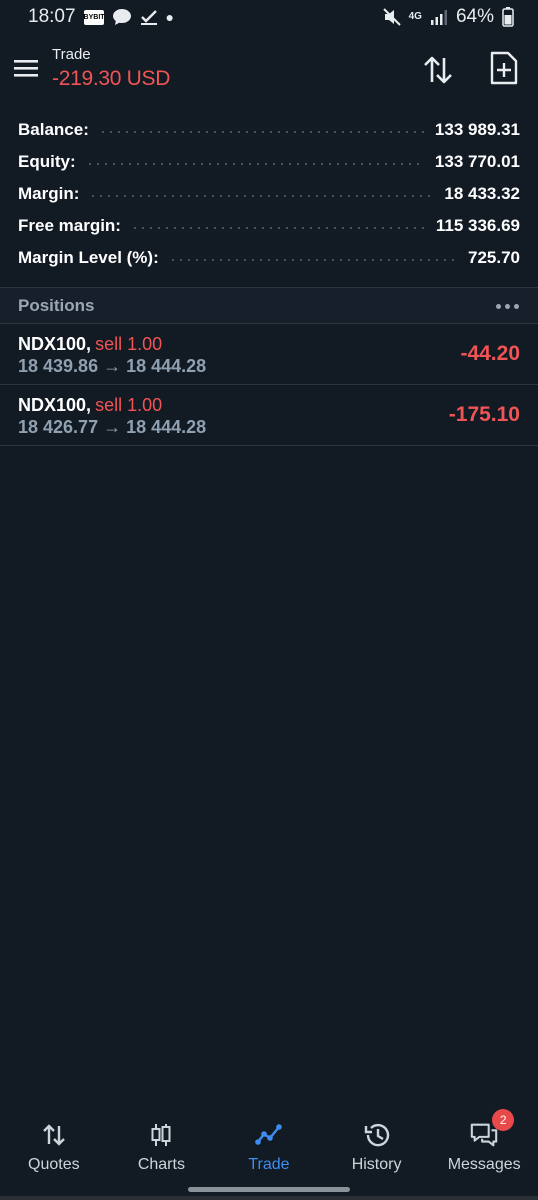  I want to click on nav-trade: Trade, so click(269, 1143).